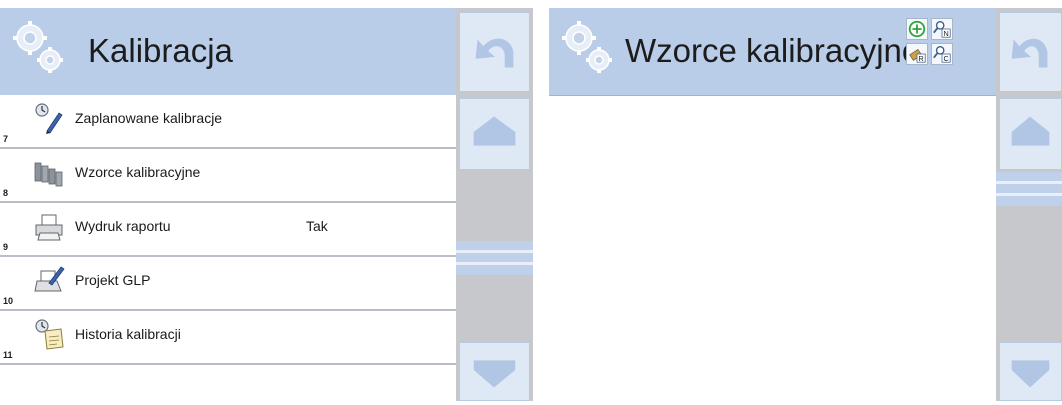  I want to click on search-by-code-button: C, so click(942, 54).